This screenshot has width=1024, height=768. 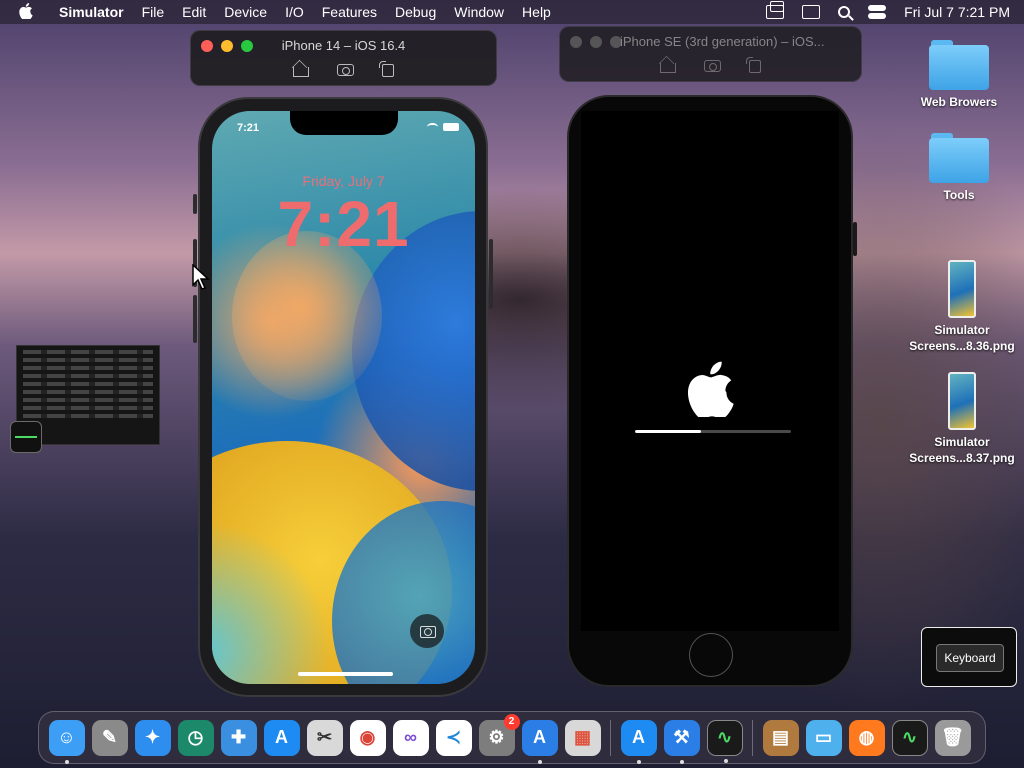 What do you see at coordinates (415, 12) in the screenshot?
I see `menu-debug: Debug` at bounding box center [415, 12].